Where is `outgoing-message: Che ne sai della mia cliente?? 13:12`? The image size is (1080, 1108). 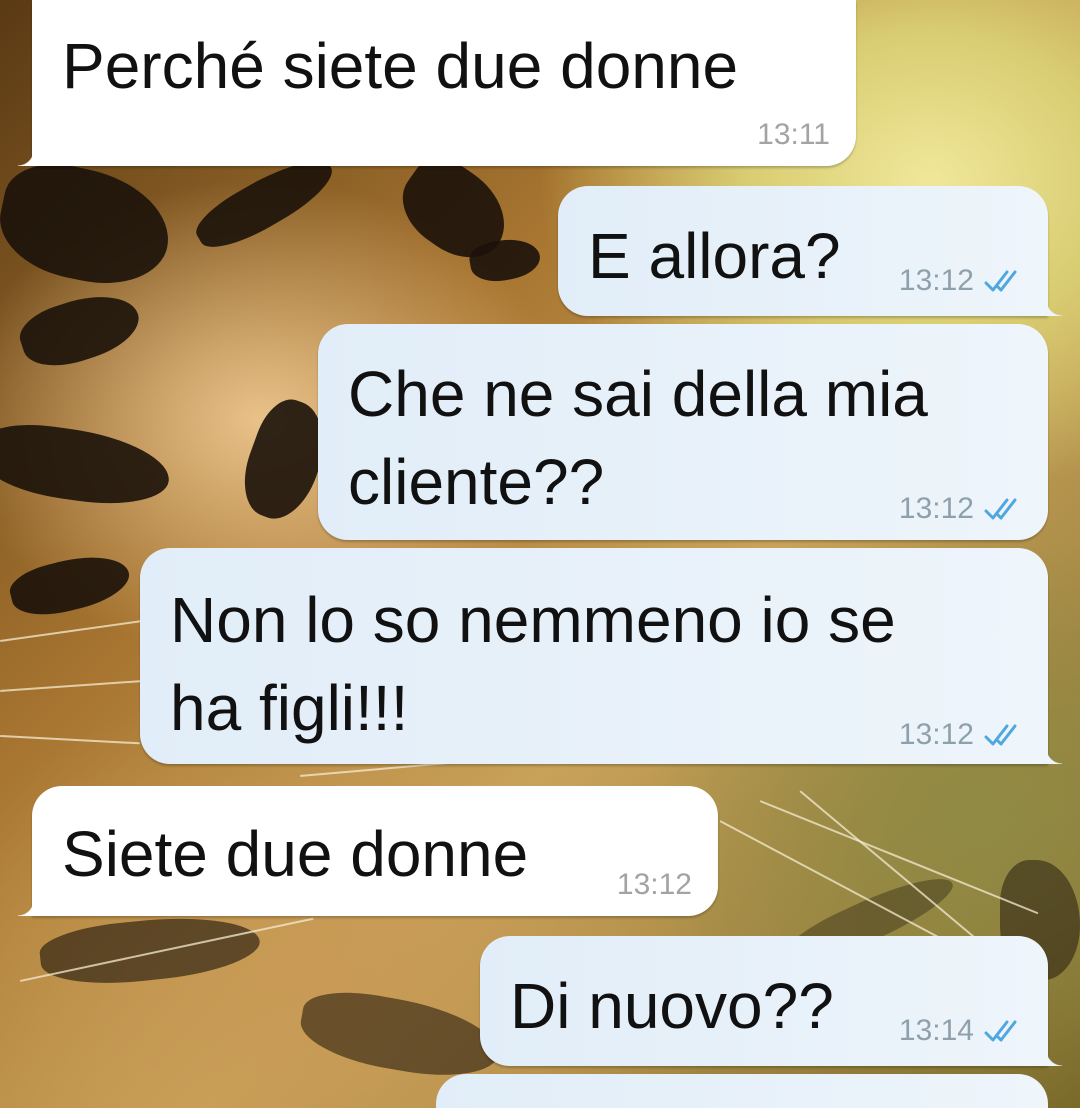
outgoing-message: Che ne sai della mia cliente?? 13:12 is located at coordinates (683, 432).